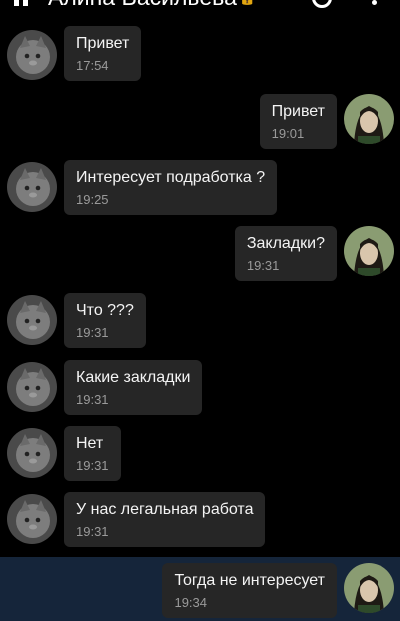 Image resolution: width=400 pixels, height=621 pixels. I want to click on contact-name-text: Алина Васильева, so click(142, 5).